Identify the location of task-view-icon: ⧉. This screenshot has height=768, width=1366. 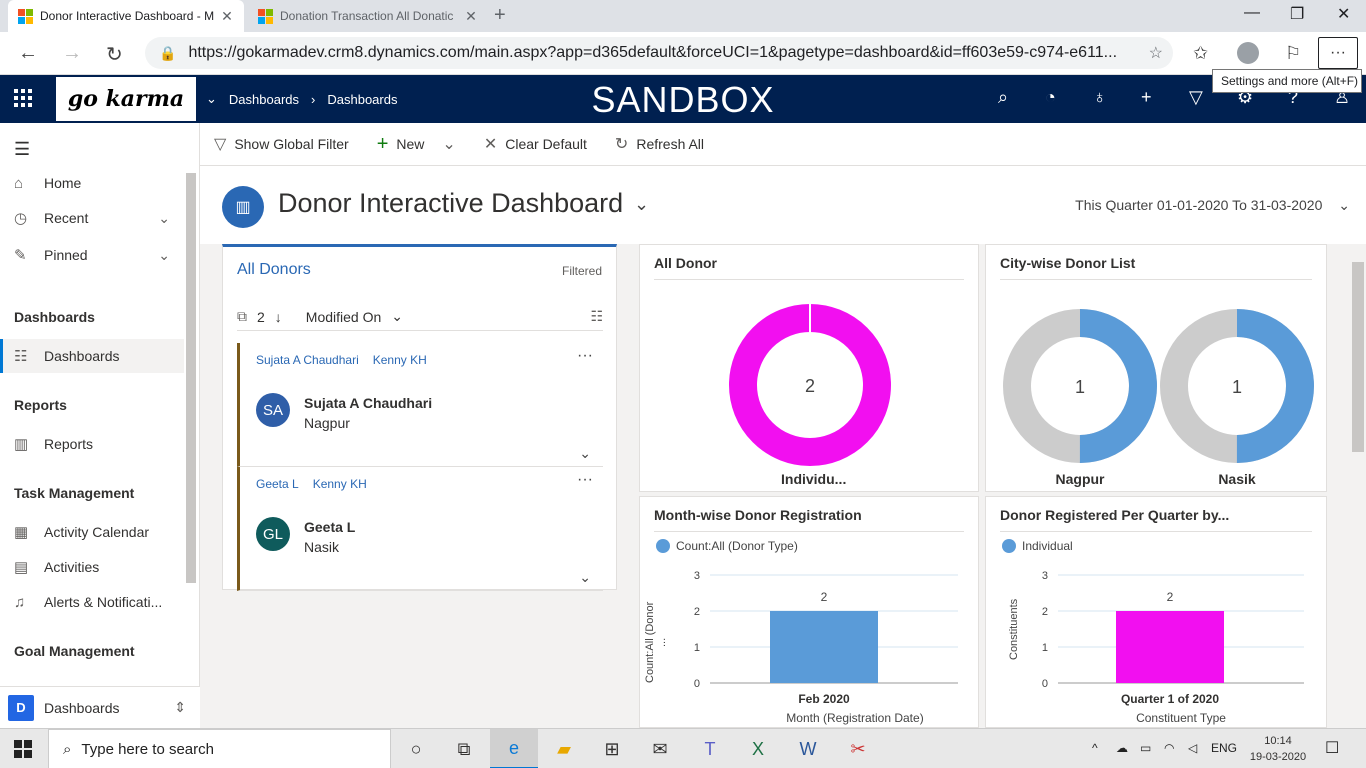
(464, 748).